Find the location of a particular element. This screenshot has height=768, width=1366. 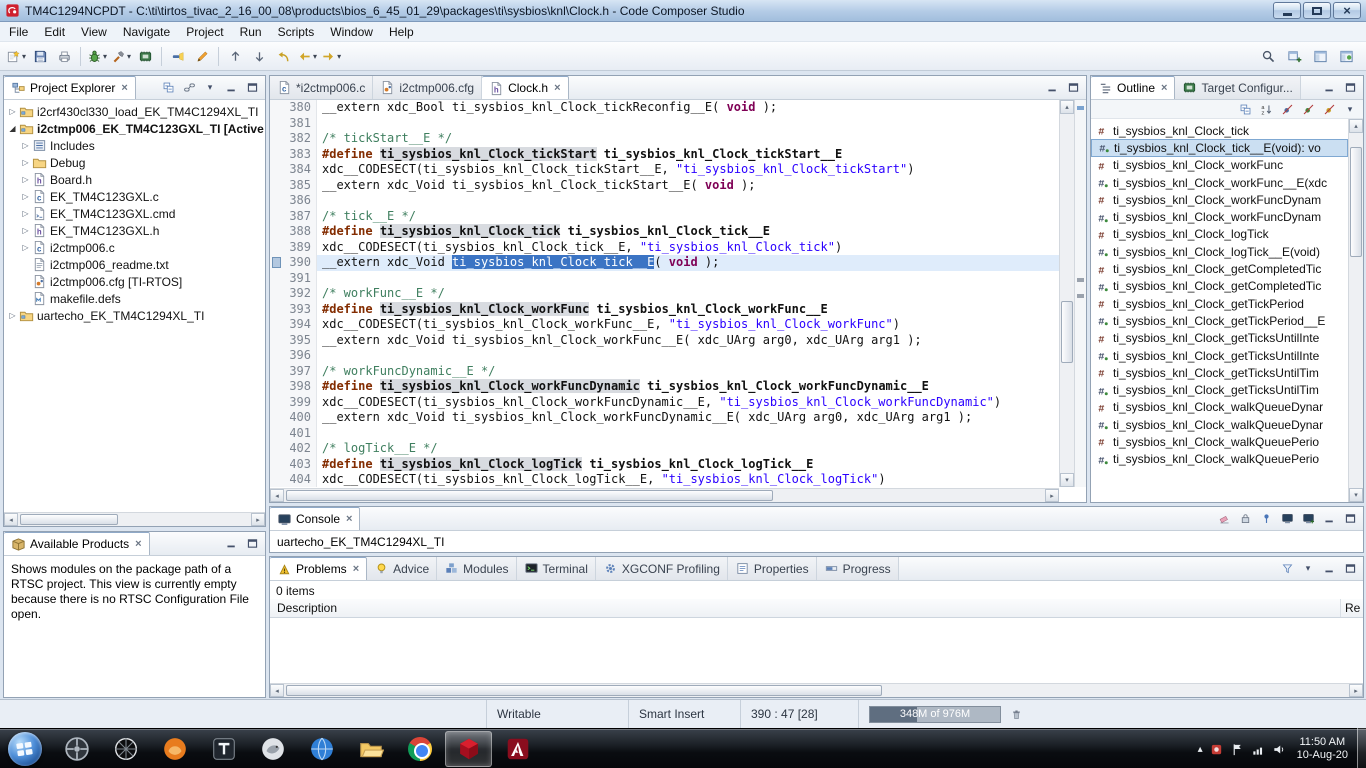

new-target-config-button is located at coordinates (145, 56).